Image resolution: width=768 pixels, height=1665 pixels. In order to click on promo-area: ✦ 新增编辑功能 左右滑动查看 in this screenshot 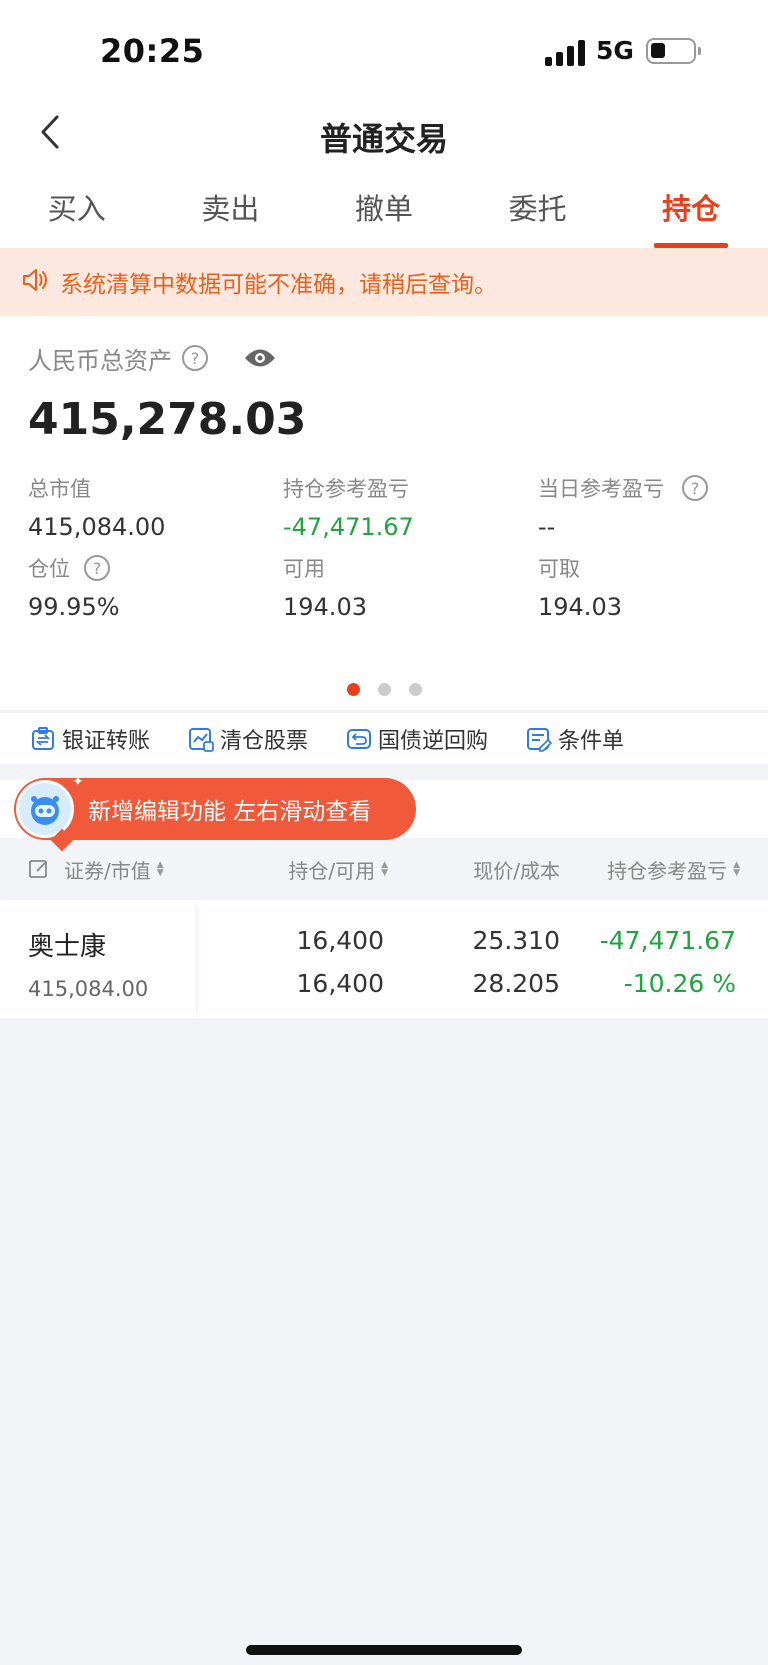, I will do `click(384, 813)`.